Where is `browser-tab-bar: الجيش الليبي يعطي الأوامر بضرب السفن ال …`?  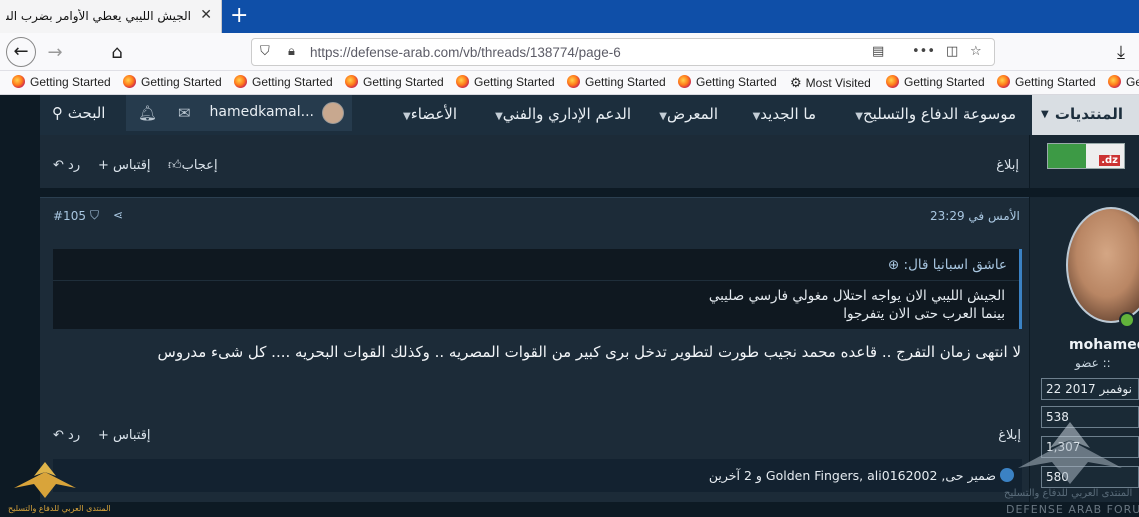 browser-tab-bar: الجيش الليبي يعطي الأوامر بضرب السفن ال … is located at coordinates (569, 16).